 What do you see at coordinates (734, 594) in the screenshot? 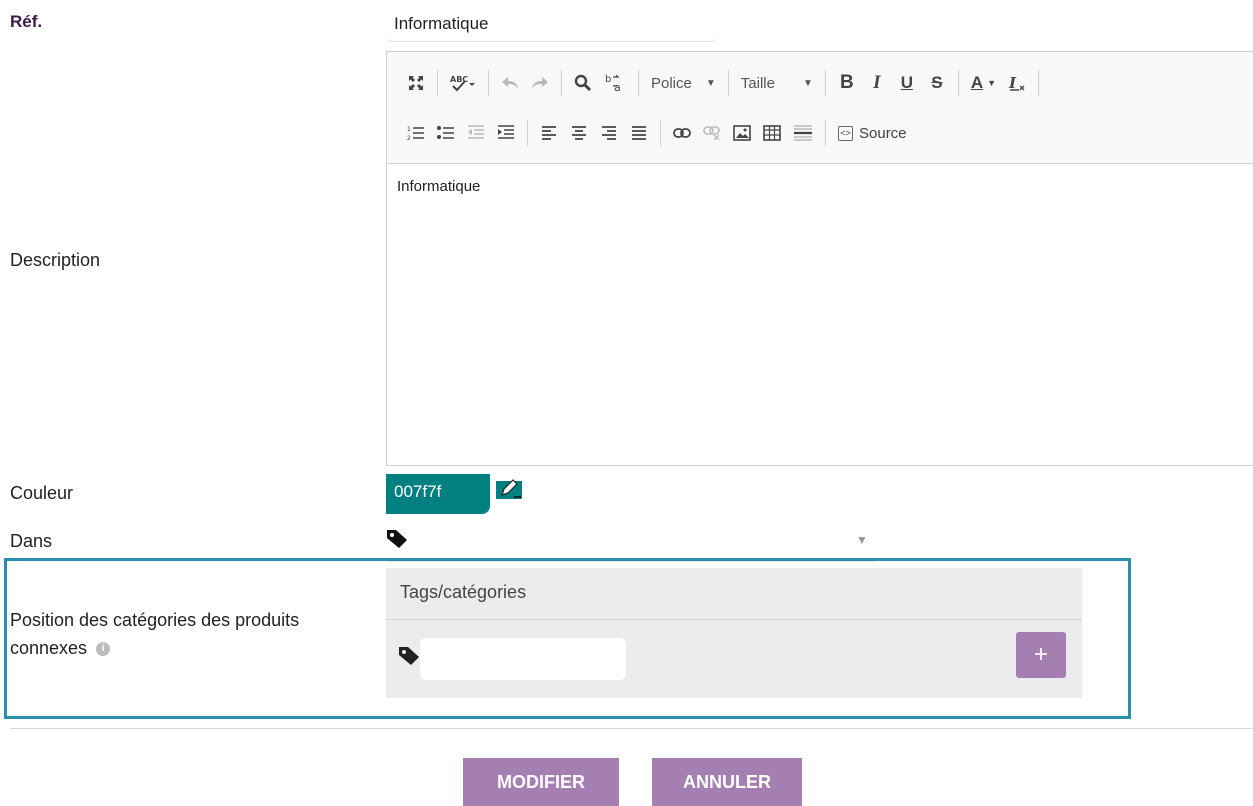
I see `tags-header: Tags/catégories` at bounding box center [734, 594].